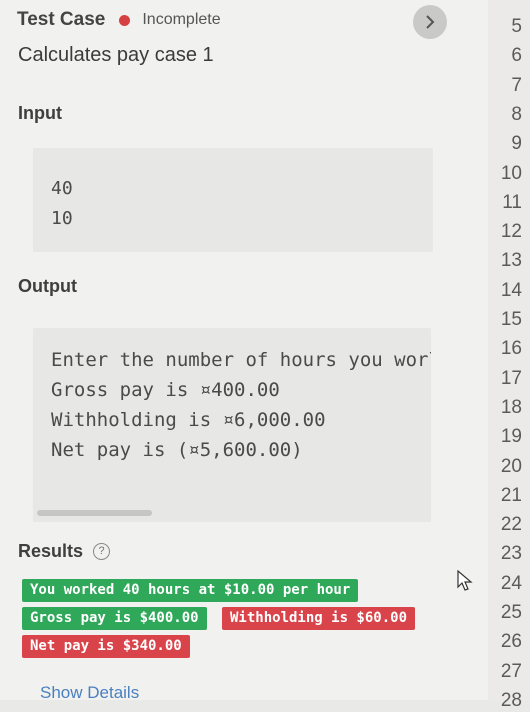 This screenshot has width=530, height=712. What do you see at coordinates (511, 407) in the screenshot?
I see `line-number: 18` at bounding box center [511, 407].